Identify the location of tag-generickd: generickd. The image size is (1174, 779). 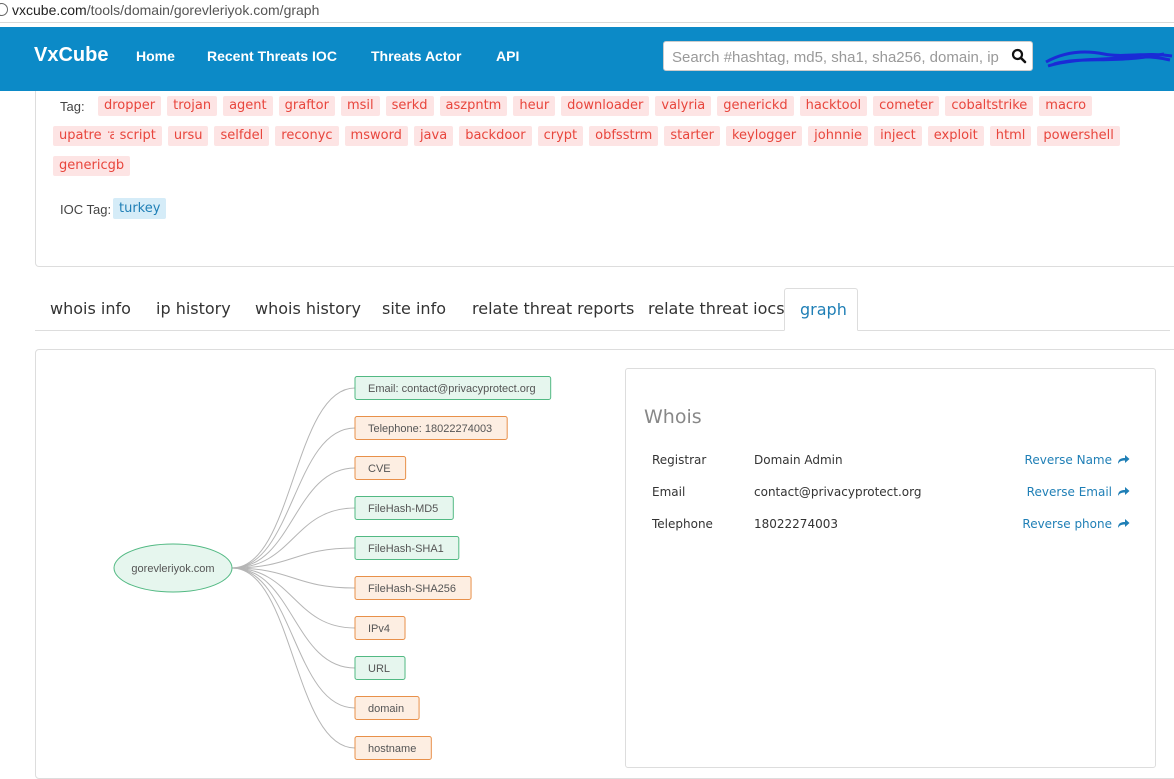
(755, 106).